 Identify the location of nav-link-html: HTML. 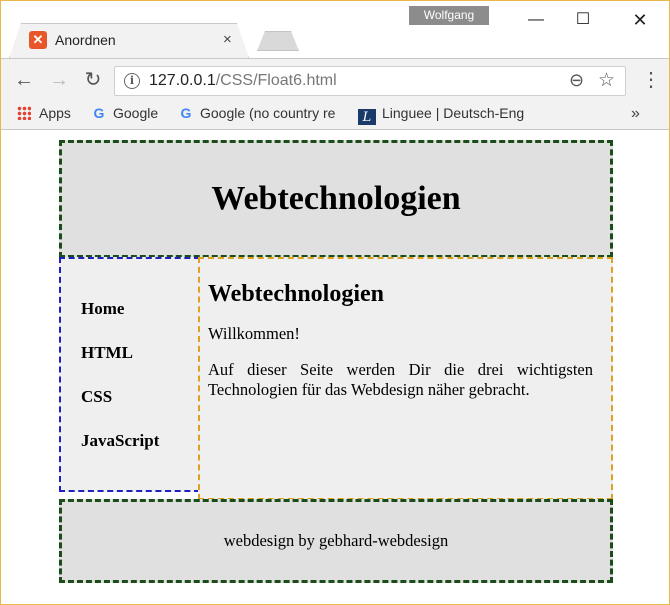
(139, 353).